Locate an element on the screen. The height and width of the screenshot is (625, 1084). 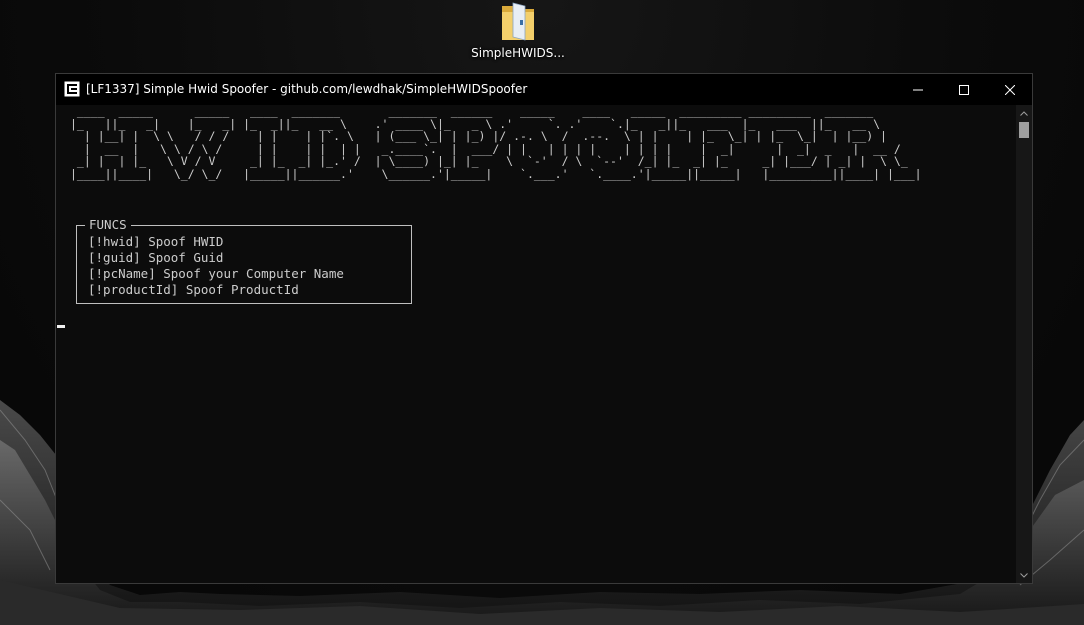
func-item-guid: [!guid] Spoof Guid is located at coordinates (156, 257).